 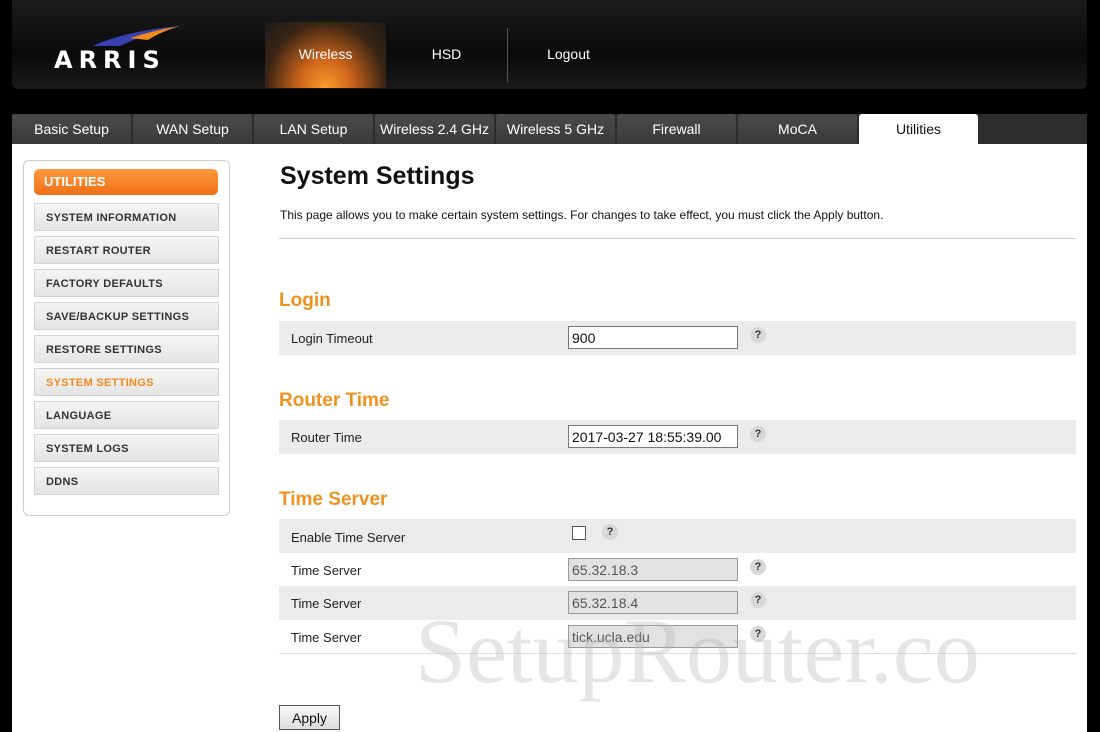 I want to click on tab-utilities: Utilities, so click(x=918, y=129).